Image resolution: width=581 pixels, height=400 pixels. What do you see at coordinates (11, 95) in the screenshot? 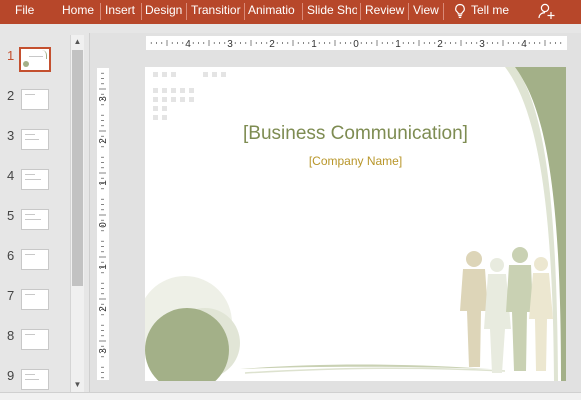
I see `slide-number: 2` at bounding box center [11, 95].